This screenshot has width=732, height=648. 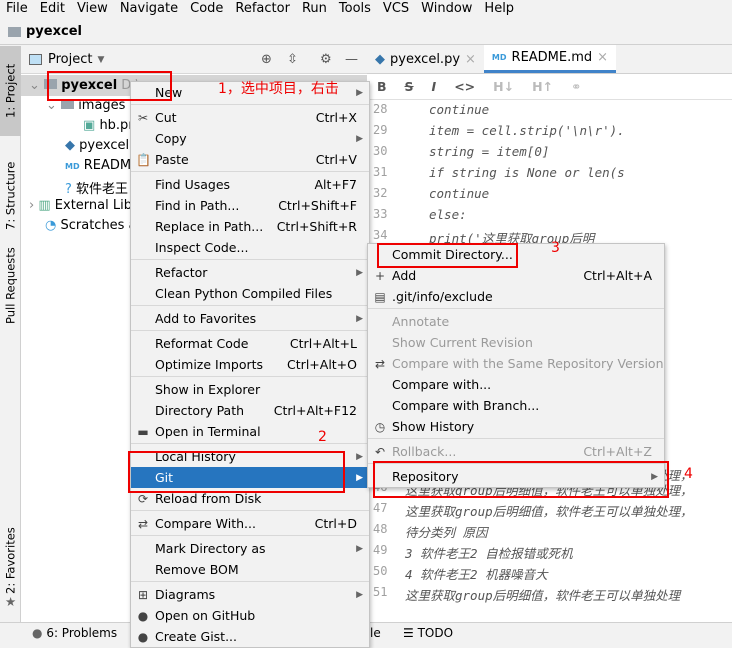 I want to click on menu-item-label: Repository, so click(x=425, y=476).